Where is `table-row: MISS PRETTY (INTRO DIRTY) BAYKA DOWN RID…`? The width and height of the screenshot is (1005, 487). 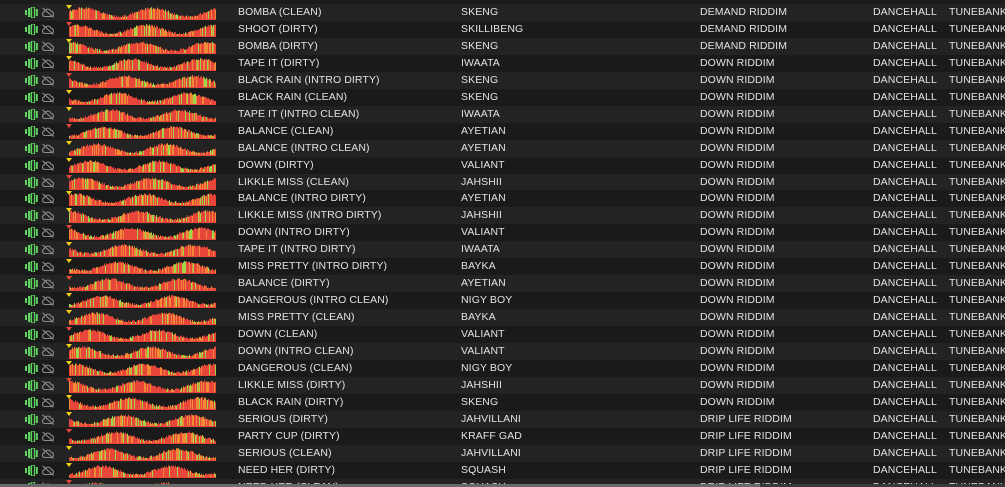 table-row: MISS PRETTY (INTRO DIRTY) BAYKA DOWN RID… is located at coordinates (502, 267).